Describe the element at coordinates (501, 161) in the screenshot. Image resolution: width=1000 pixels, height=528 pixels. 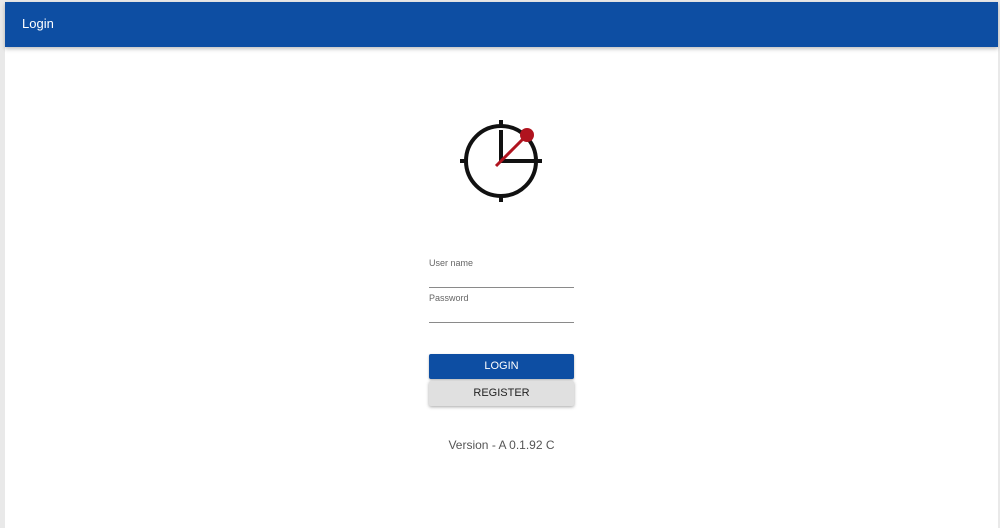
I see `clock-crosshair-icon` at that location.